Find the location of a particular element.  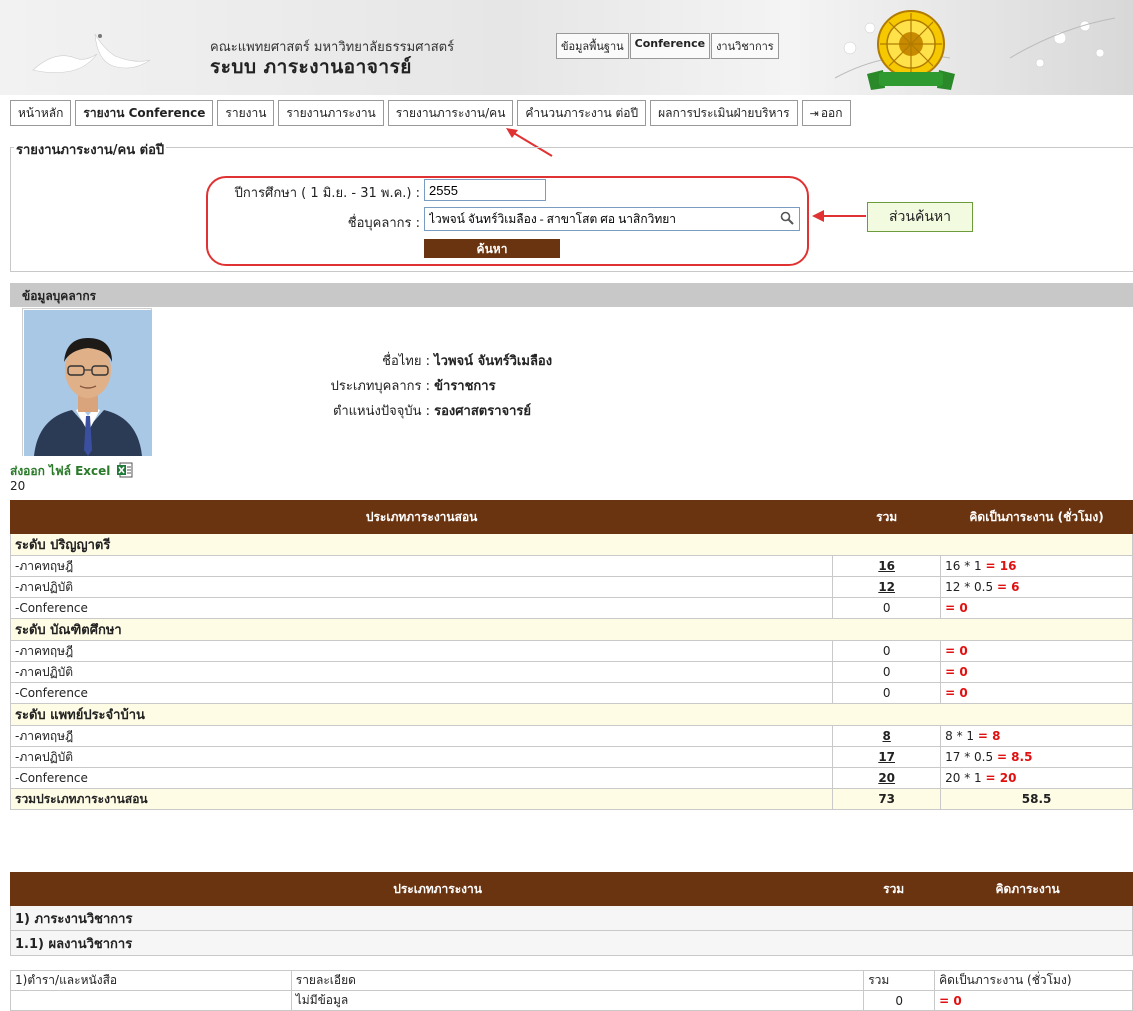

row-hours: 8 * 1 = 8 is located at coordinates (1036, 736).